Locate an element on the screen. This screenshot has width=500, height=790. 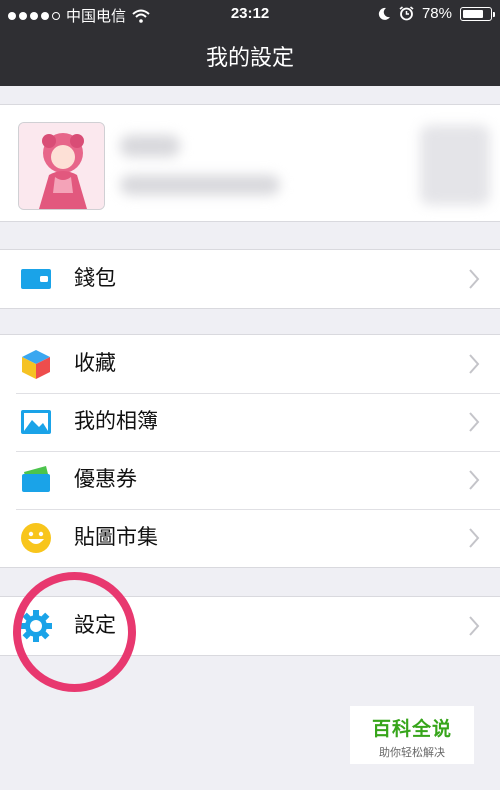
avatar-girl-illustration is located at coordinates (61, 166).